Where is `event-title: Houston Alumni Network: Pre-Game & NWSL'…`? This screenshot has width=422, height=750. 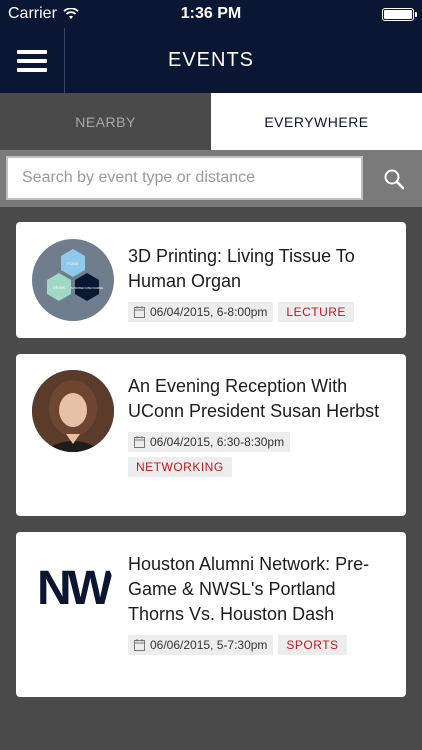 event-title: Houston Alumni Network: Pre-Game & NWSL'… is located at coordinates (249, 589).